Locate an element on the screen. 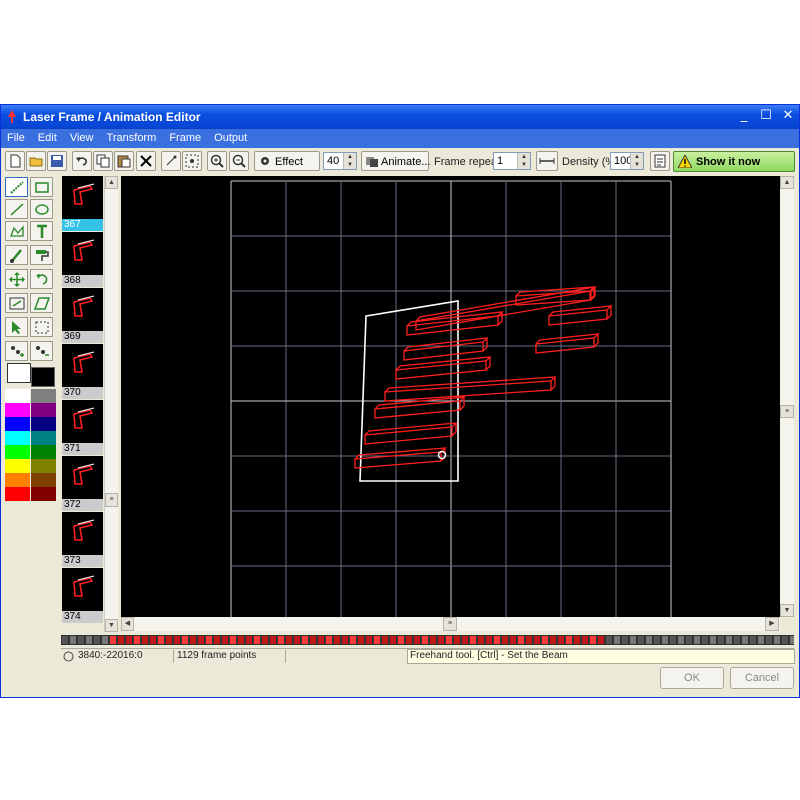 This screenshot has width=800, height=800. frame-thumbnail: 372 is located at coordinates (82, 483).